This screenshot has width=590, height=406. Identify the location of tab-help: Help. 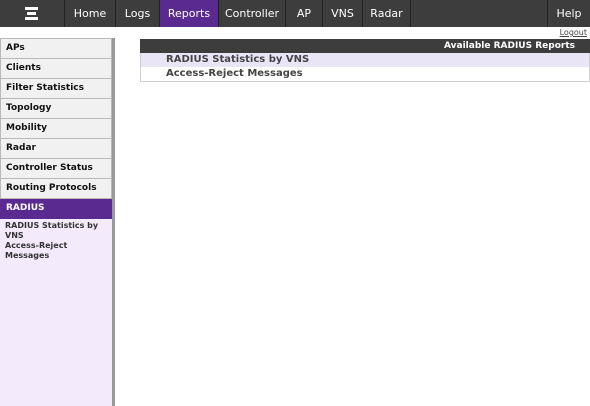
(568, 13).